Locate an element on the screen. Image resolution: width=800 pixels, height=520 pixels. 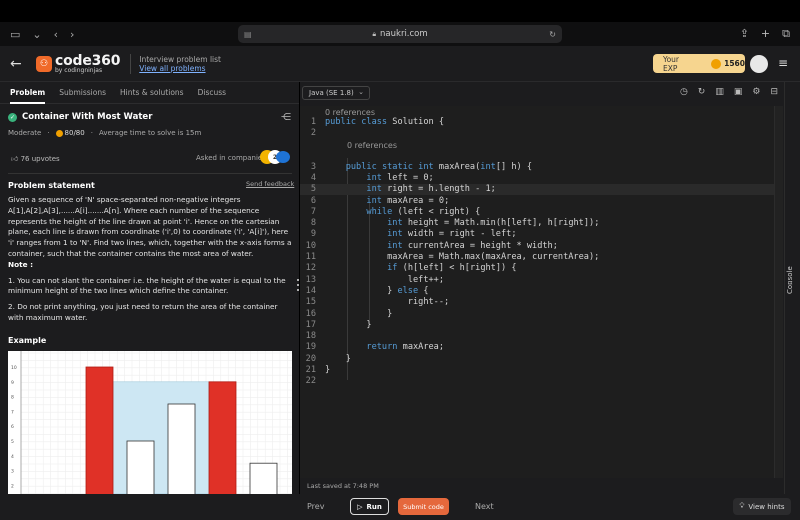
reset-icon: ↻ is located at coordinates (702, 92).